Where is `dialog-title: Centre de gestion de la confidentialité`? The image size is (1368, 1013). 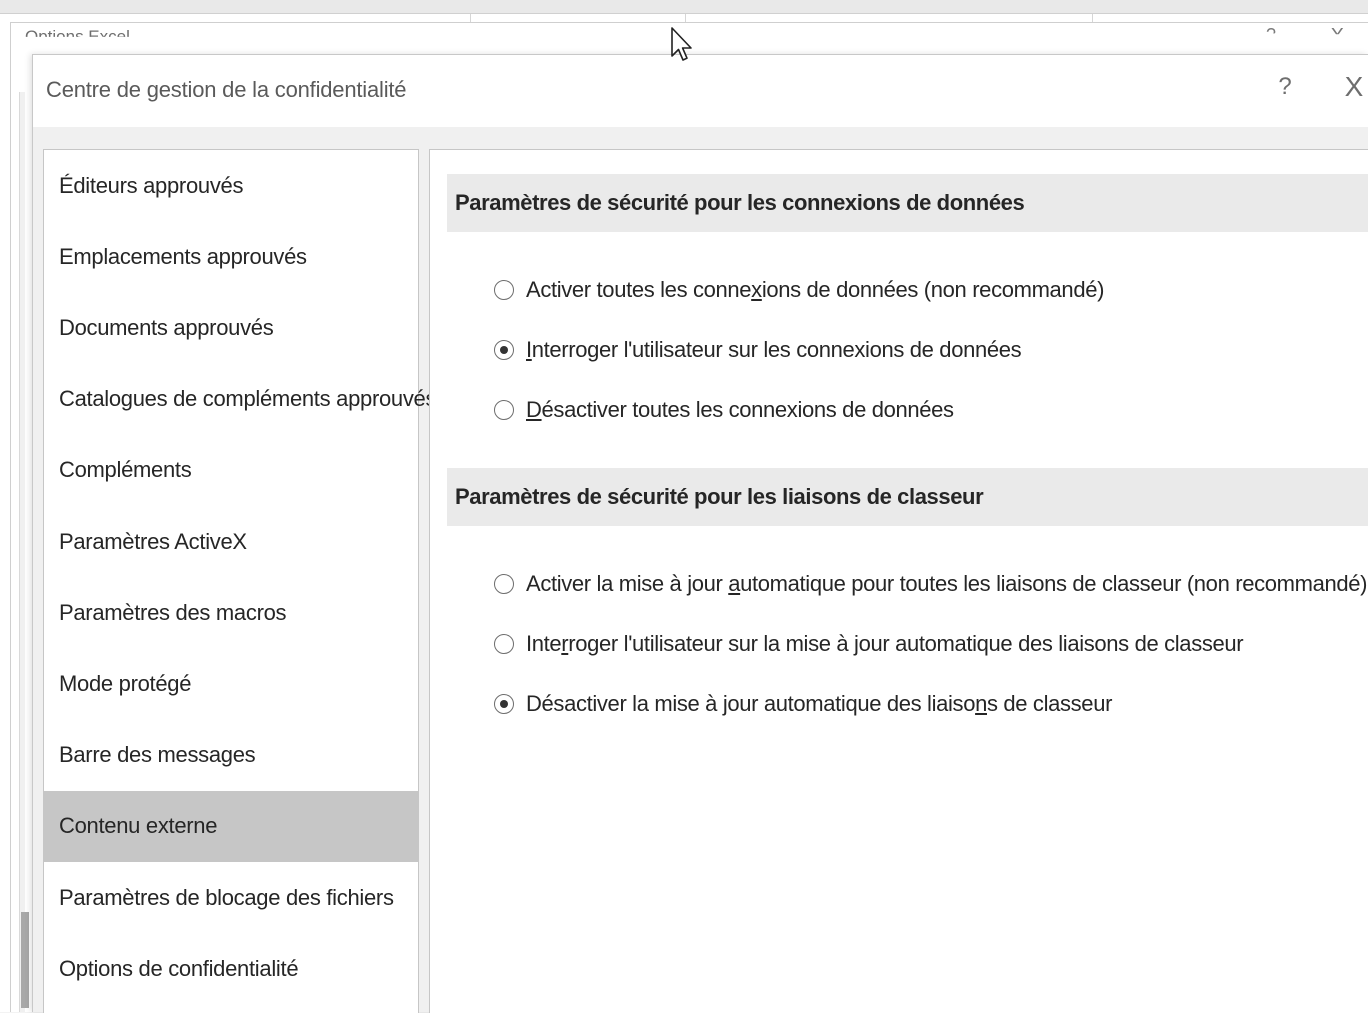 dialog-title: Centre de gestion de la confidentialité is located at coordinates (226, 89).